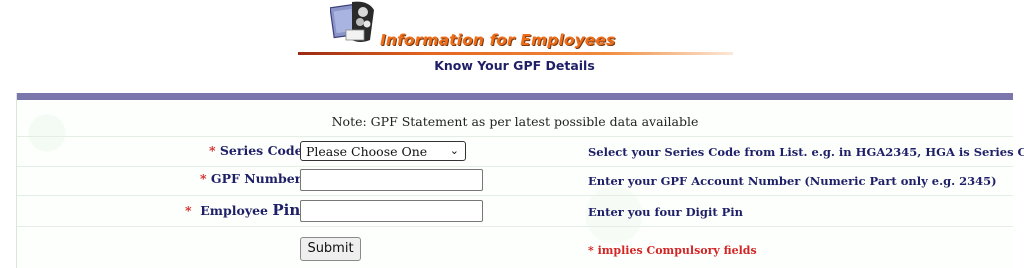 Image resolution: width=1024 pixels, height=268 pixels. Describe the element at coordinates (330, 249) in the screenshot. I see `submit-button: Submit` at that location.